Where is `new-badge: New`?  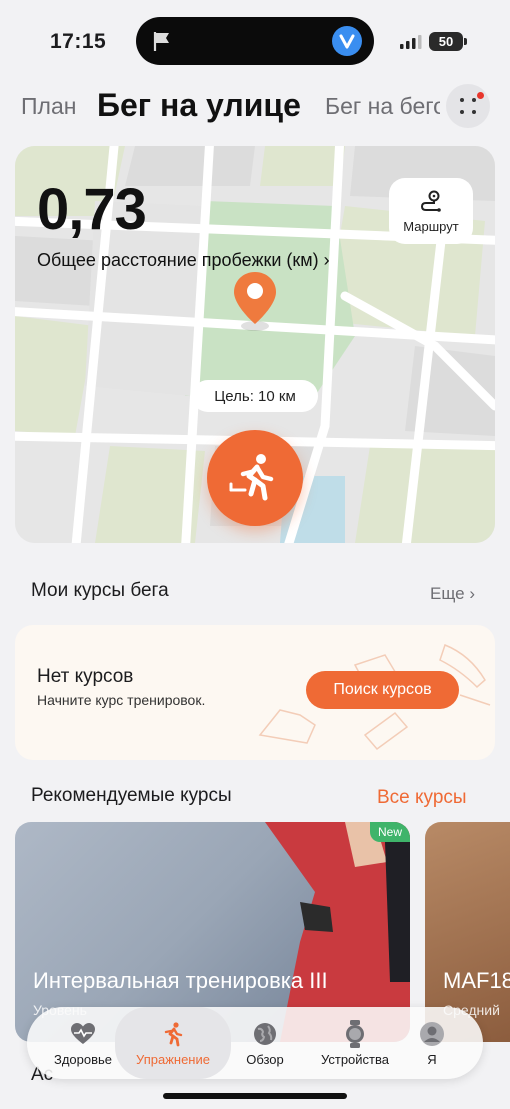 new-badge: New is located at coordinates (390, 832).